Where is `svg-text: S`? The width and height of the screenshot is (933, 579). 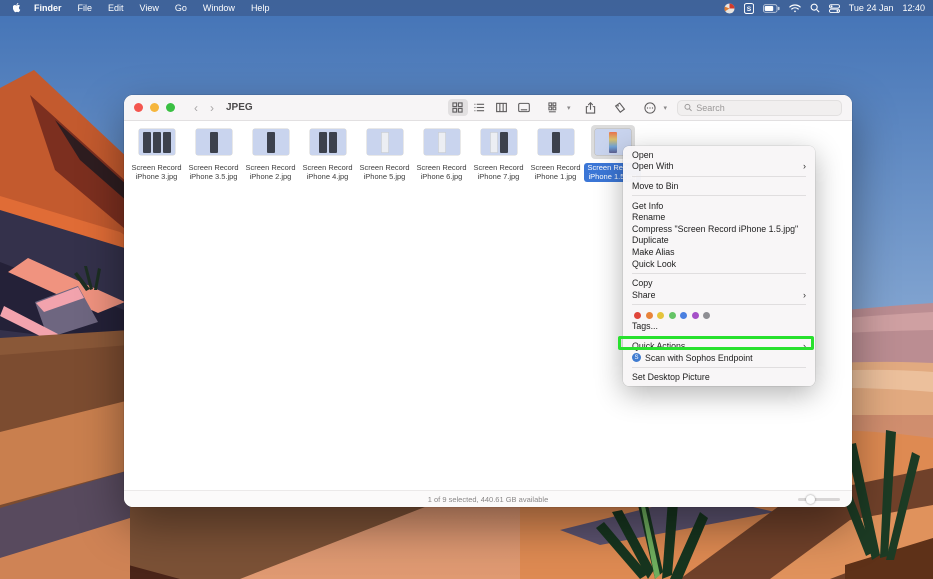 svg-text: S is located at coordinates (749, 9).